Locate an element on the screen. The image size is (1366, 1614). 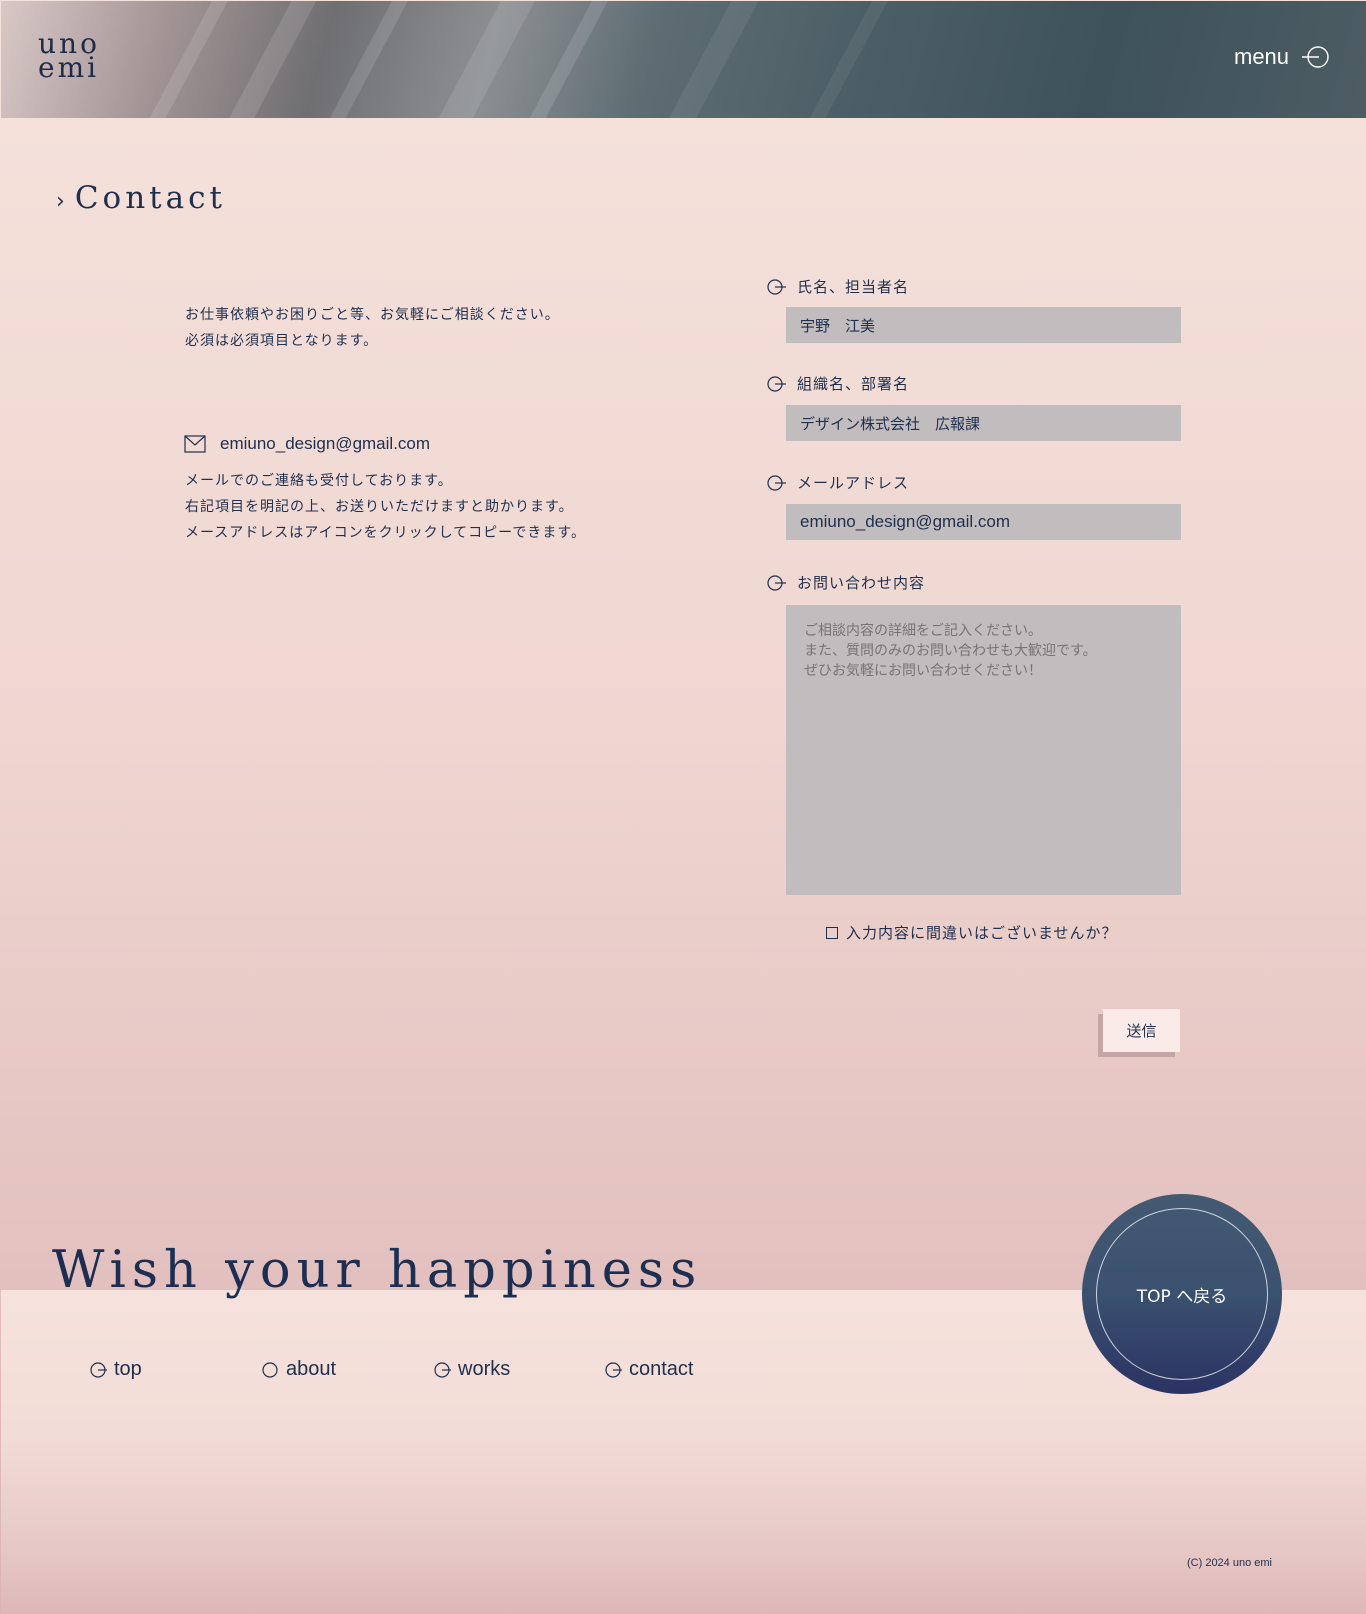
email-field is located at coordinates (983, 522).